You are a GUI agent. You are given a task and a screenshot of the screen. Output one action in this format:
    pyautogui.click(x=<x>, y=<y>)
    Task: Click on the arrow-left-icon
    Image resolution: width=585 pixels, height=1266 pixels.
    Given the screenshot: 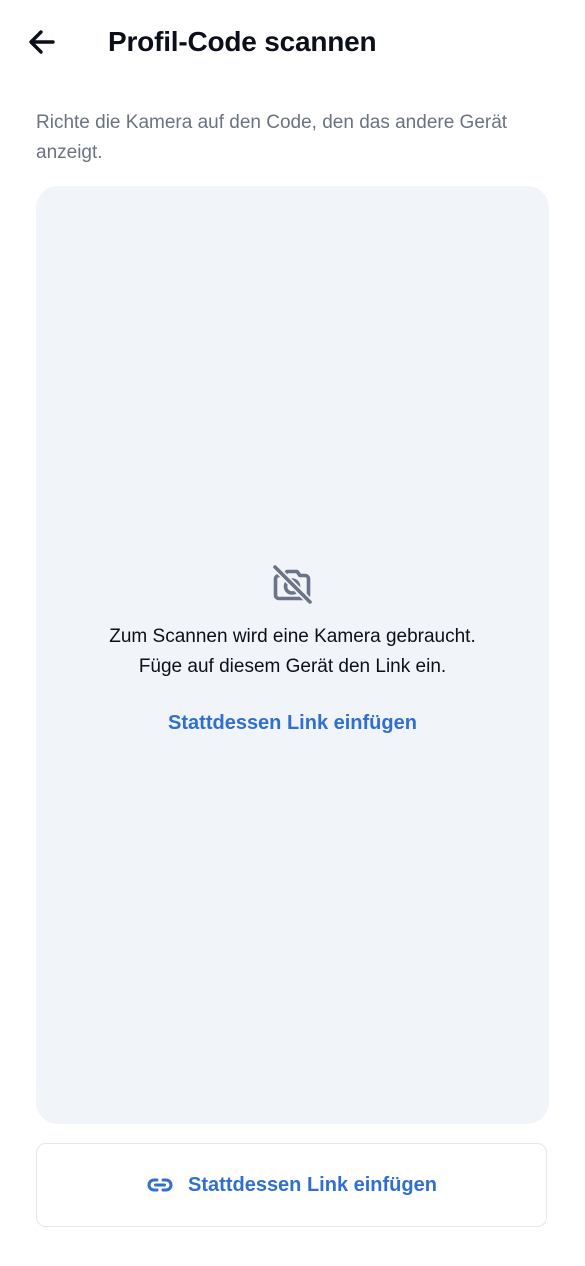 What is the action you would take?
    pyautogui.click(x=42, y=42)
    